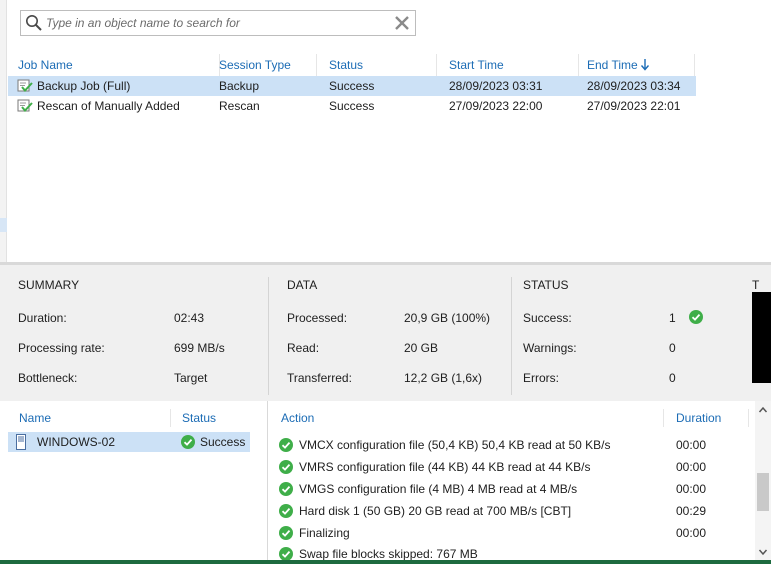  I want to click on processing-rate-label: Processing rate:, so click(61, 348).